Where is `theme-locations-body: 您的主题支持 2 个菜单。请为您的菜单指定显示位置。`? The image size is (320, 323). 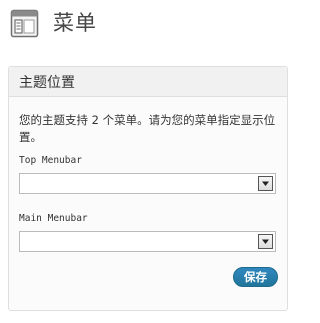
theme-locations-body: 您的主题支持 2 个菜单。请为您的菜单指定显示位置。 is located at coordinates (148, 129).